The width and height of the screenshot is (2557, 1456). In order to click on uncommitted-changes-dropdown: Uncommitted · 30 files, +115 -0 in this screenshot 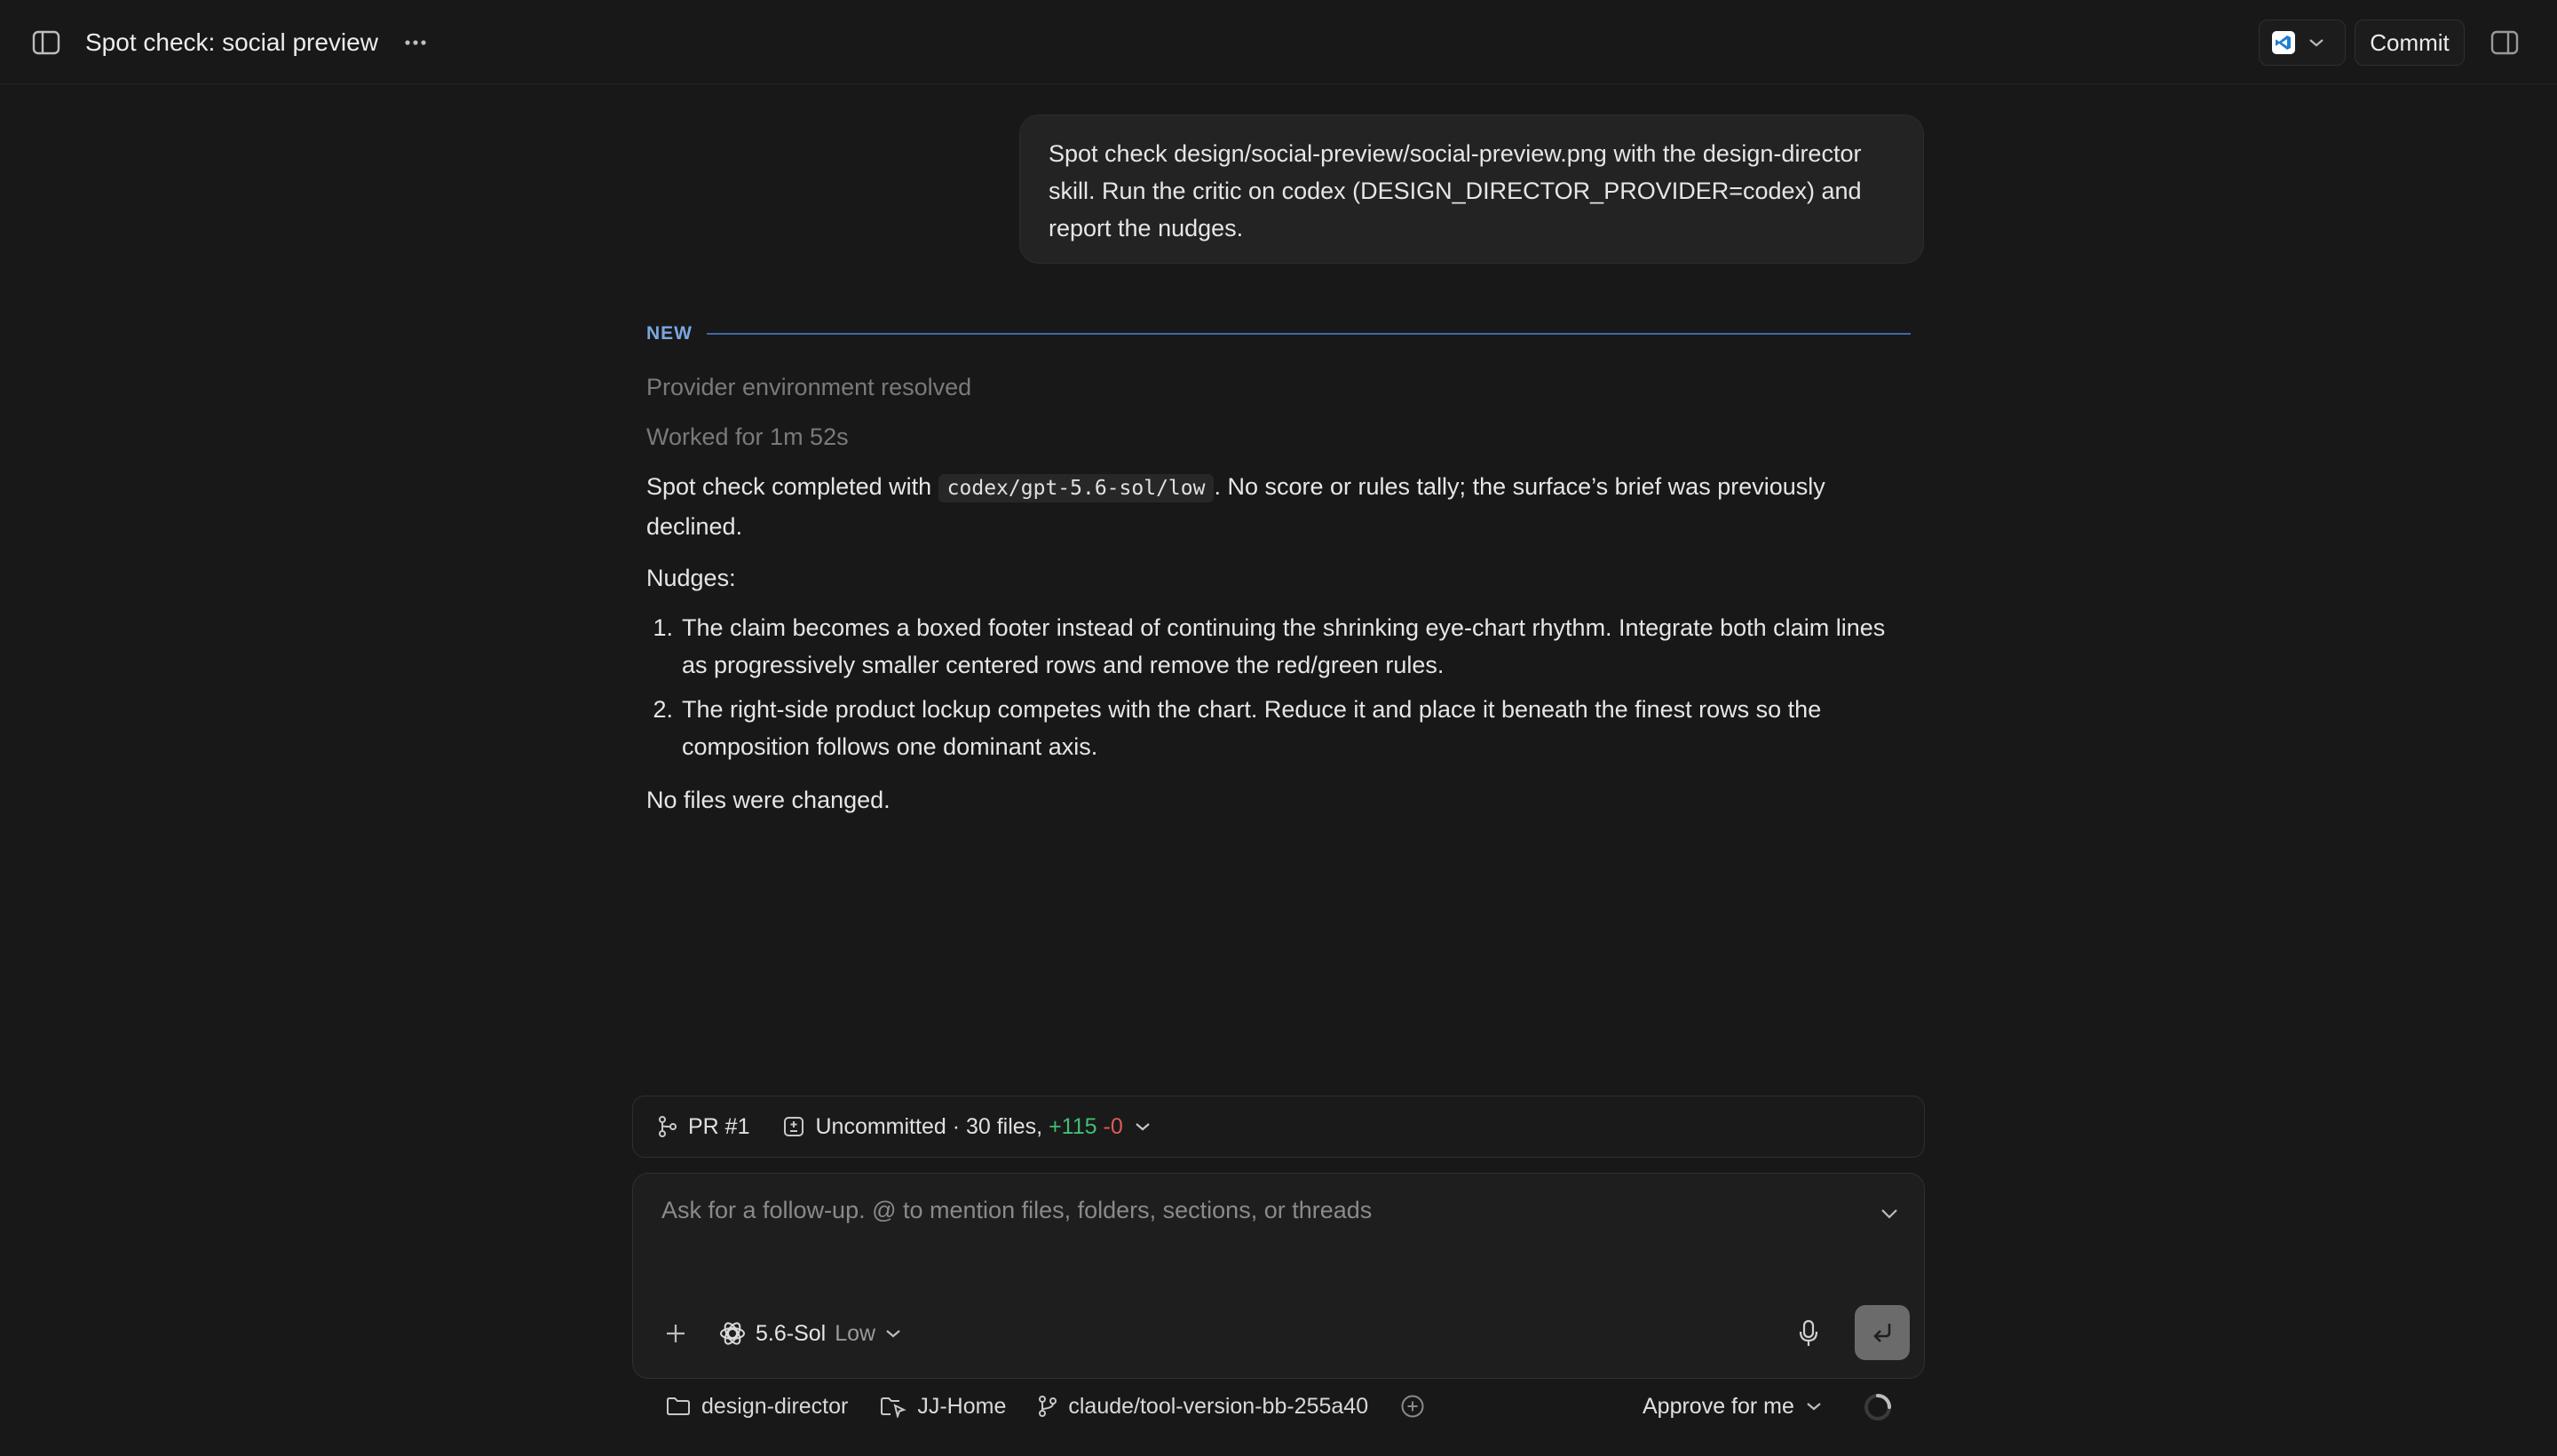, I will do `click(967, 1127)`.